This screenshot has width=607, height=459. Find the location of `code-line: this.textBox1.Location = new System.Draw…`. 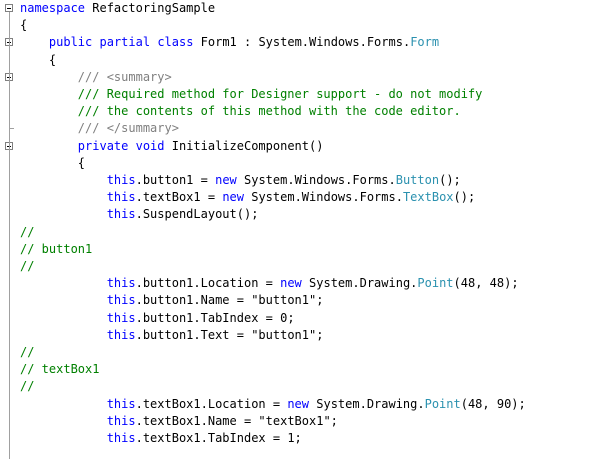

code-line: this.textBox1.Location = new System.Draw… is located at coordinates (273, 404).